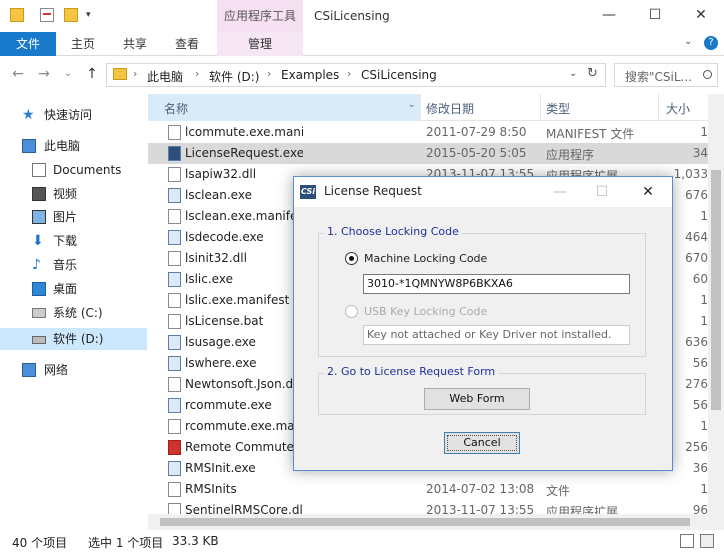  I want to click on breadcrumb-drive-d: 软件 (D:), so click(234, 76).